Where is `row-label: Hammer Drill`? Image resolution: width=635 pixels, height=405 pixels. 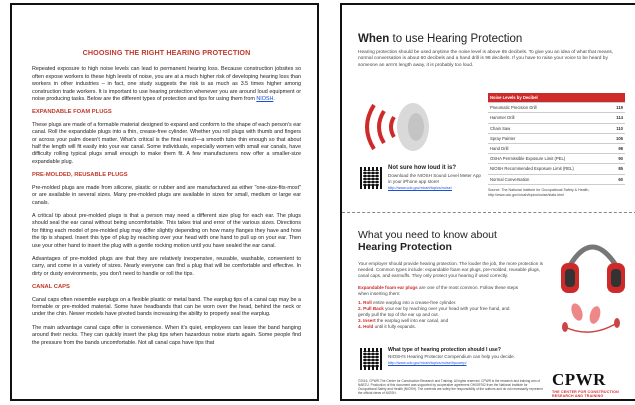 row-label: Hammer Drill is located at coordinates (549, 118).